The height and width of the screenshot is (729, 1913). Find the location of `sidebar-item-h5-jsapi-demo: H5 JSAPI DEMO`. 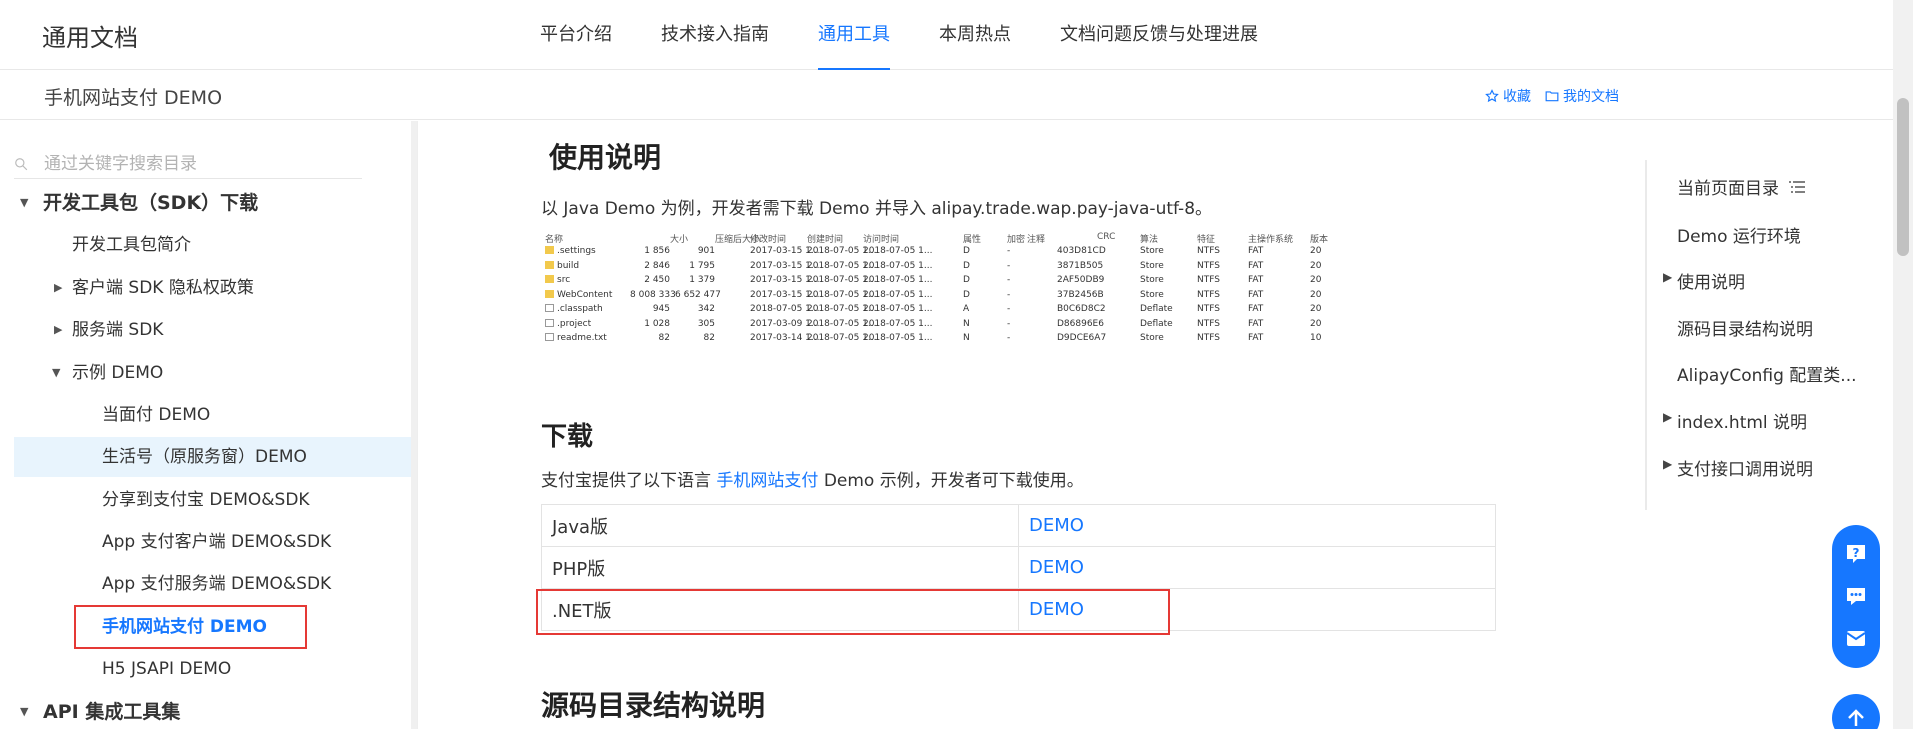

sidebar-item-h5-jsapi-demo: H5 JSAPI DEMO is located at coordinates (214, 669).